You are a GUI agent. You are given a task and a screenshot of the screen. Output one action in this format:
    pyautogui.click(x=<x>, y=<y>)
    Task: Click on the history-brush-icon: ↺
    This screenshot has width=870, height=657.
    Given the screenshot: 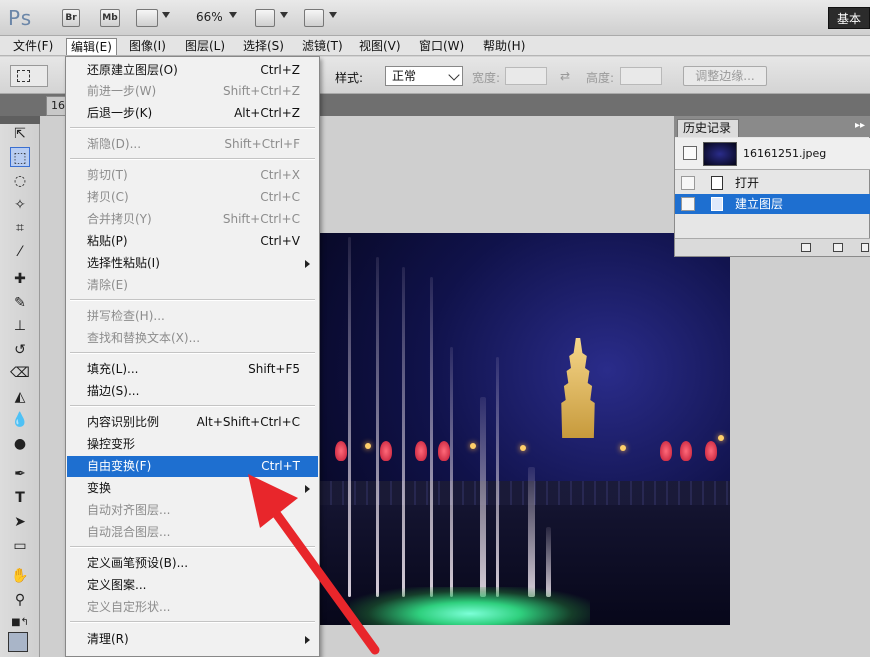 What is the action you would take?
    pyautogui.click(x=20, y=350)
    